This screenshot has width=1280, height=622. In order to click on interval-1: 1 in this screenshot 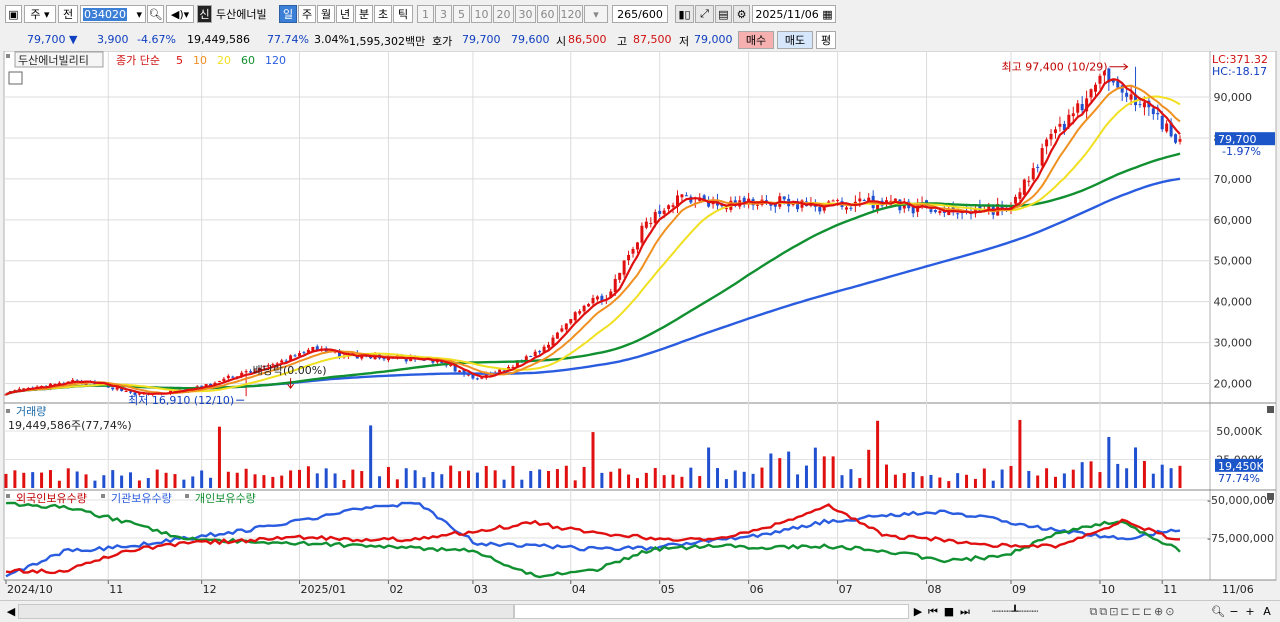, I will do `click(425, 14)`.